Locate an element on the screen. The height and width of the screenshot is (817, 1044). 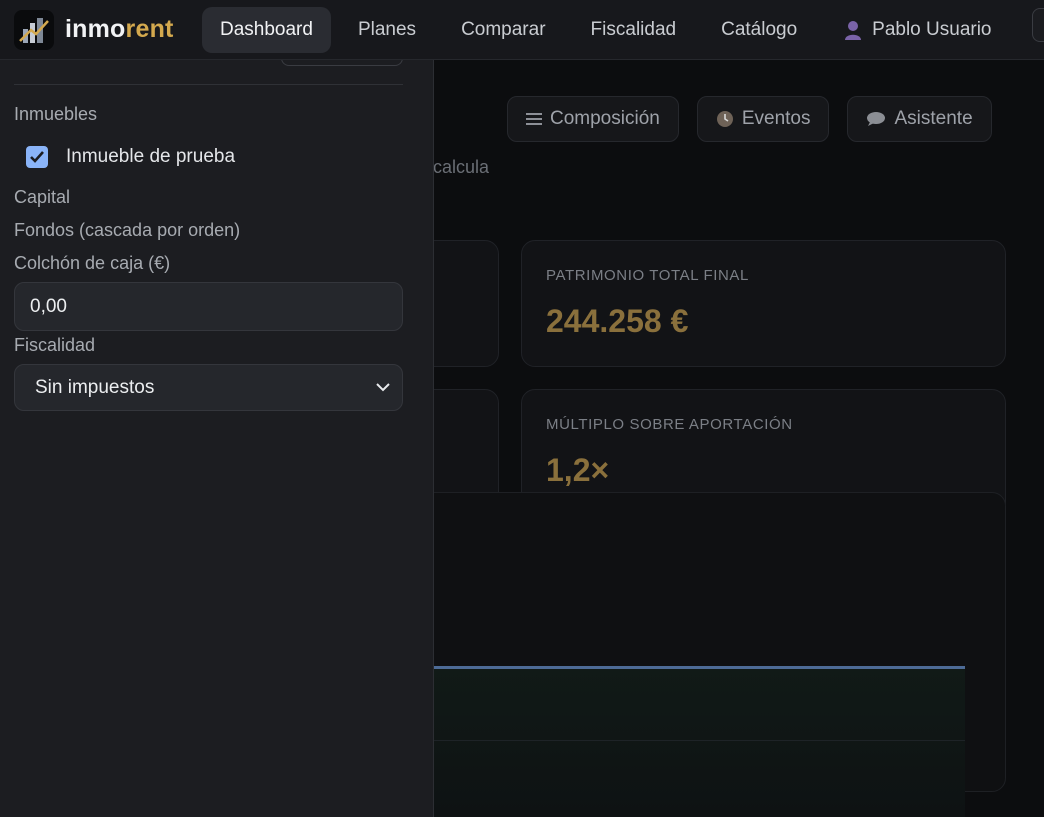
fondos-label: Fondos (cascada por orden) is located at coordinates (127, 230).